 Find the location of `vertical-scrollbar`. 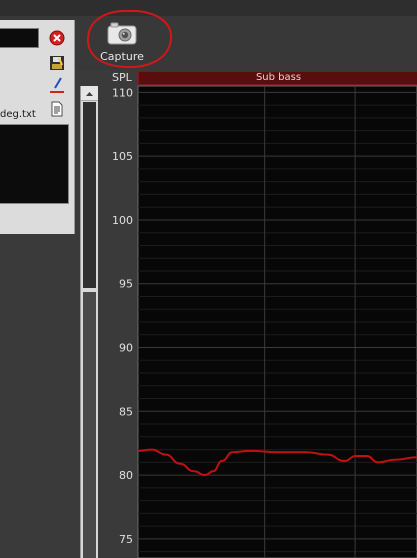

vertical-scrollbar is located at coordinates (89, 322).